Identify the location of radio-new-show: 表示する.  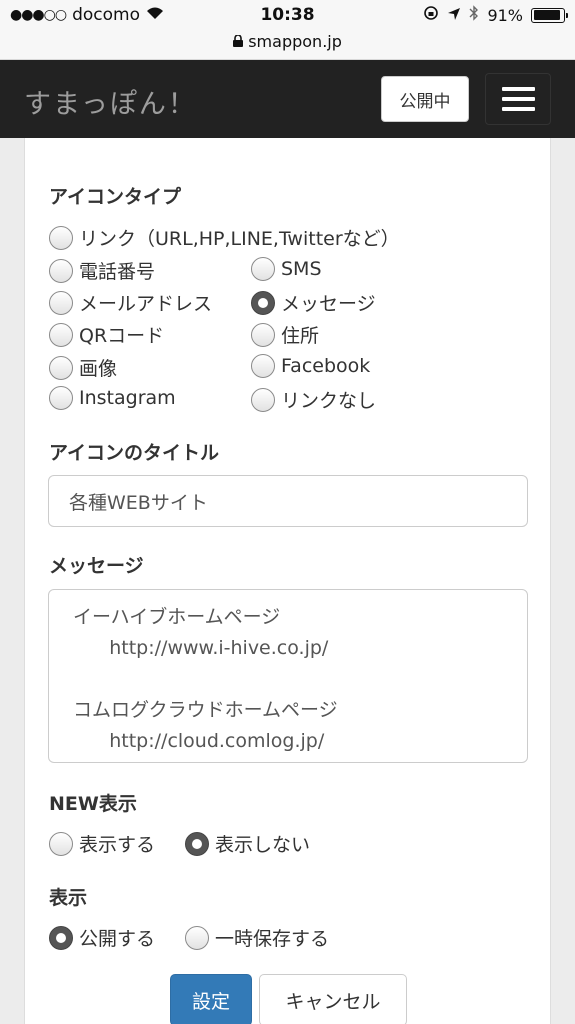
(102, 843).